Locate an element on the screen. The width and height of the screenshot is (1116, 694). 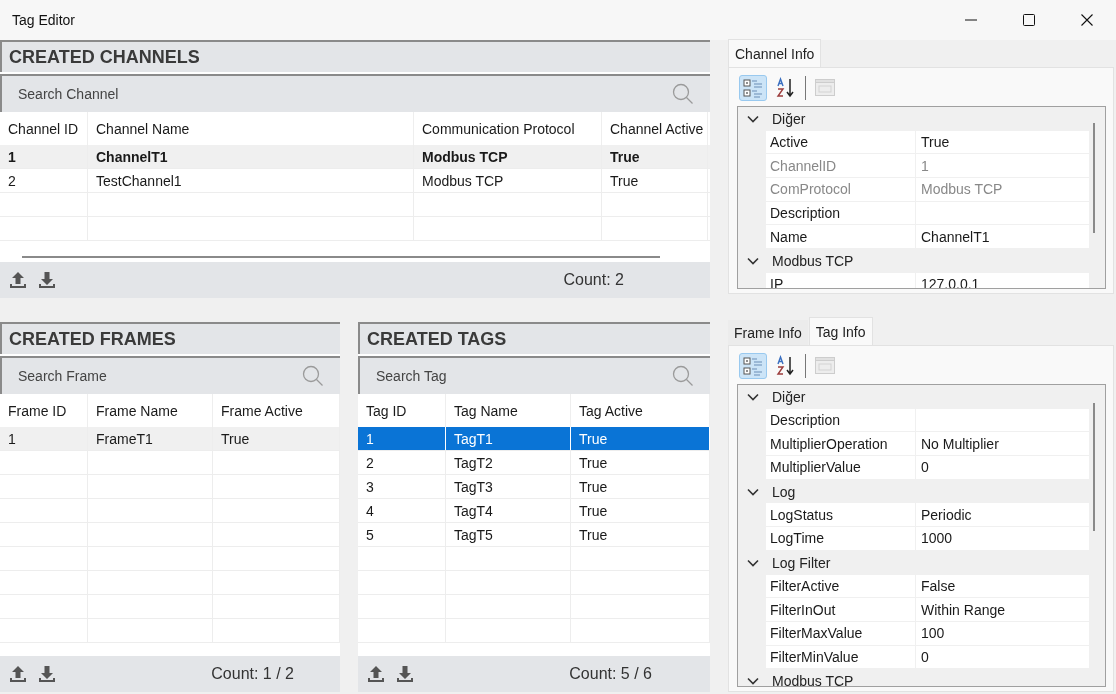
property-name: Active is located at coordinates (841, 142).